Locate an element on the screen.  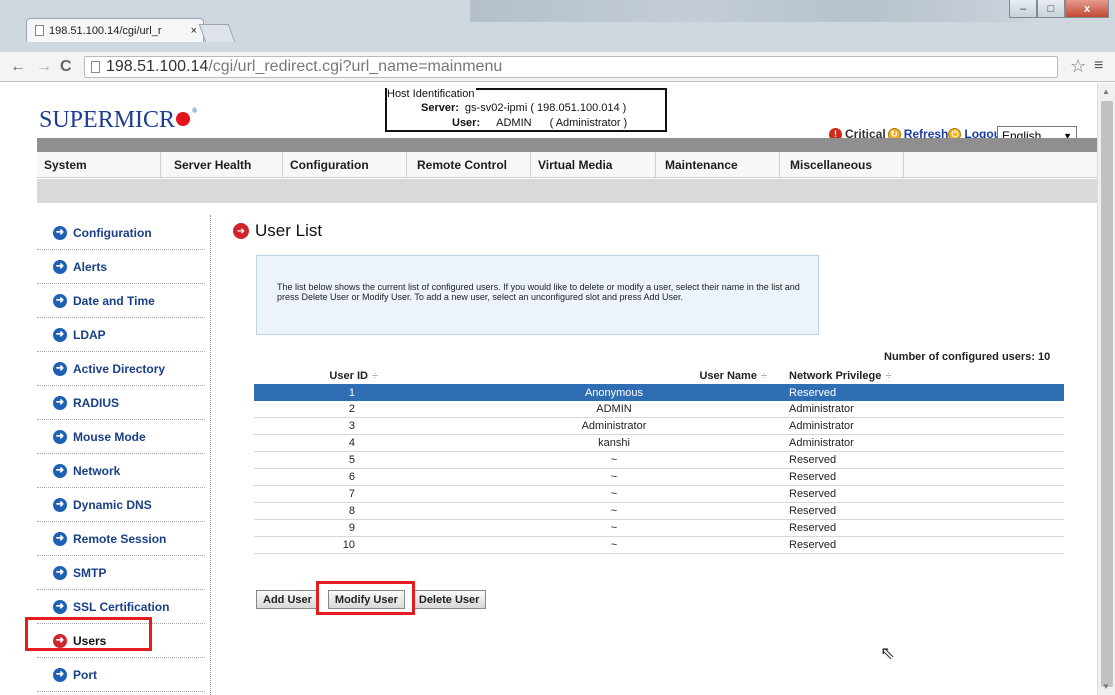
sidebar-item-label: Alerts is located at coordinates (90, 266).